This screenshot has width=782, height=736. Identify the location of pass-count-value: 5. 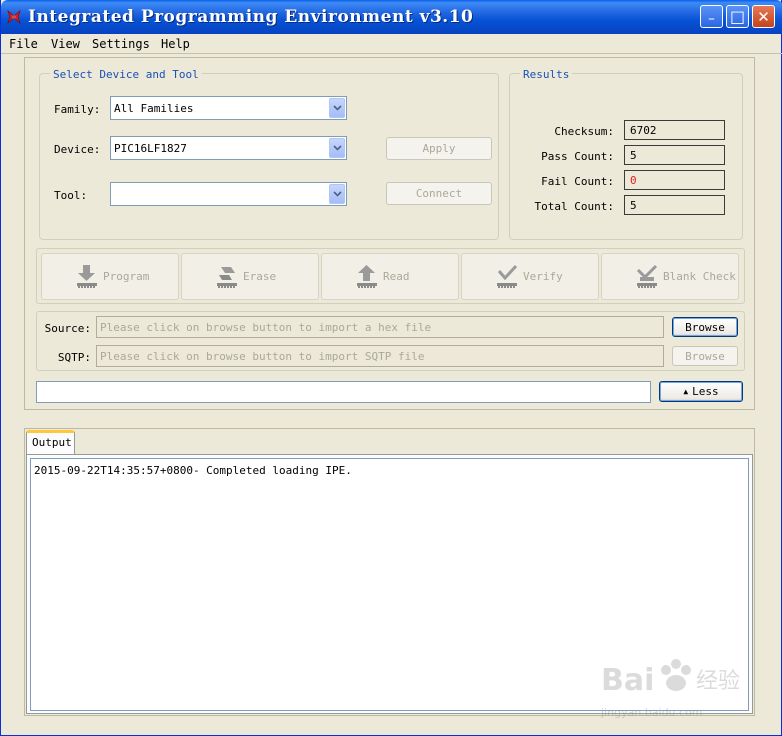
(674, 155).